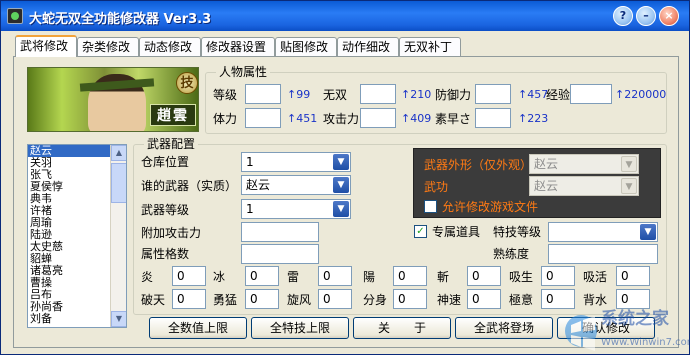 This screenshot has width=690, height=359. Describe the element at coordinates (238, 47) in the screenshot. I see `tab-settings: 修改器设置` at that location.